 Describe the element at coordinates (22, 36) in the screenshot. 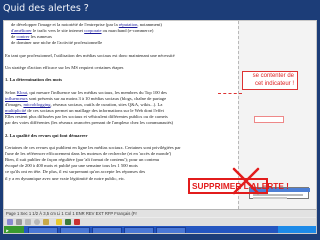

I see `hyperlink: contrer` at that location.